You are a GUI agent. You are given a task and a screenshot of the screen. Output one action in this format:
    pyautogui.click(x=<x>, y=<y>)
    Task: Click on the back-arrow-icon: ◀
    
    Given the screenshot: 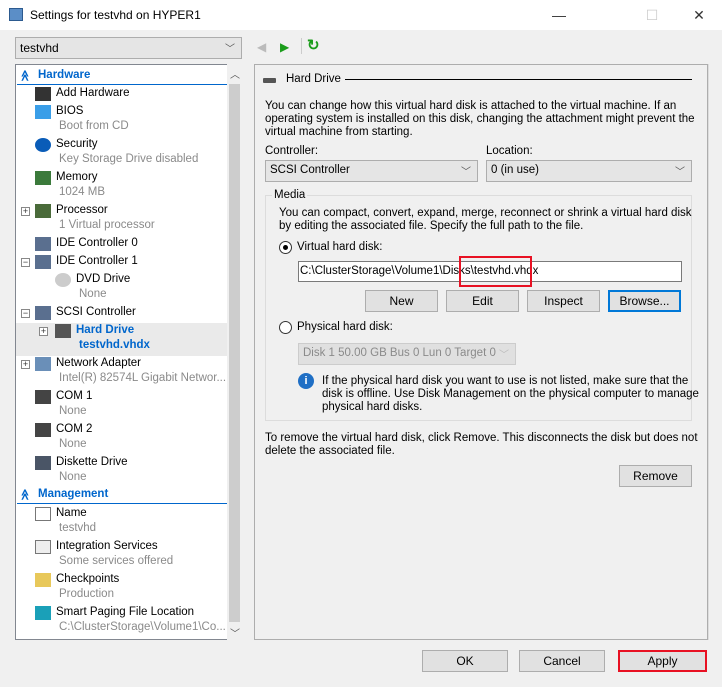 What is the action you would take?
    pyautogui.click(x=261, y=47)
    